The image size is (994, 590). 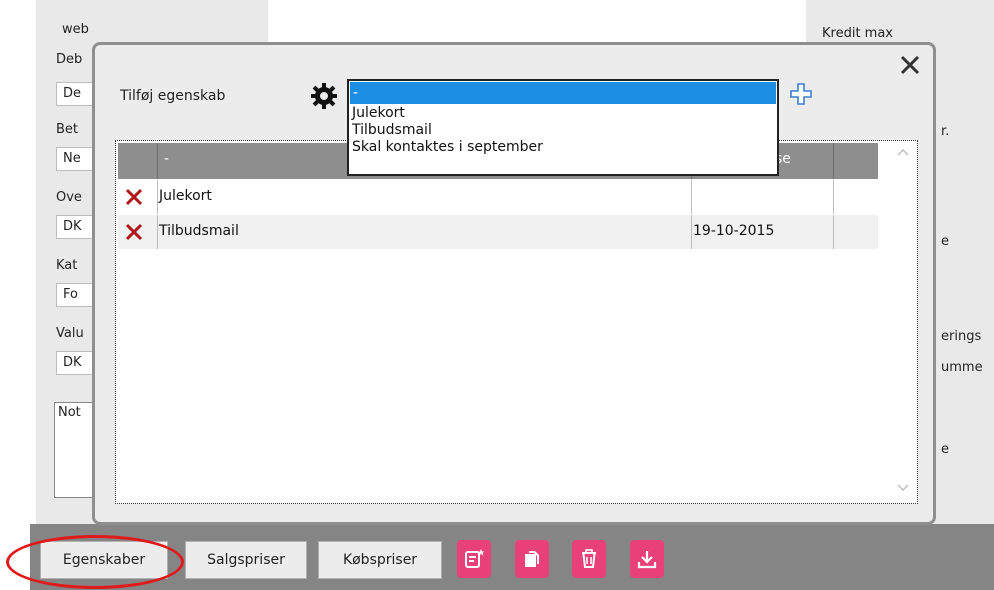 I want to click on add-property-plus-icon, so click(x=801, y=94).